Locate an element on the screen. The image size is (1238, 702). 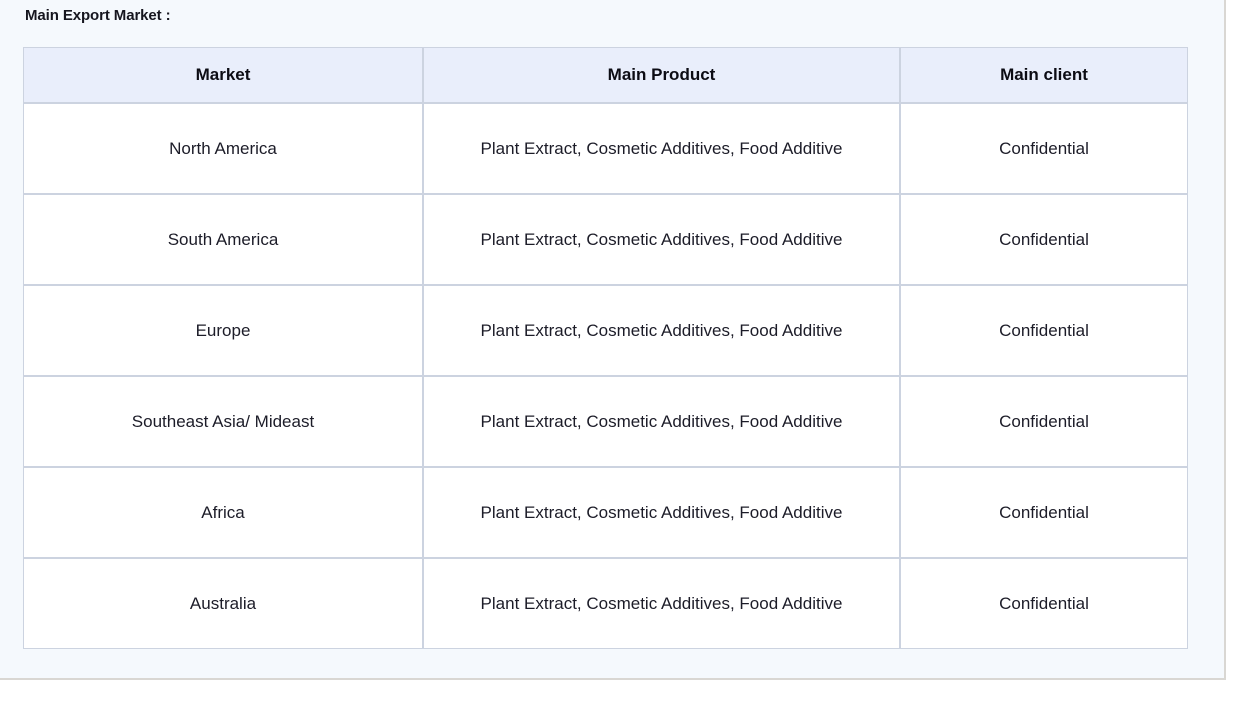
column-header-main-product: Main Product is located at coordinates (661, 75).